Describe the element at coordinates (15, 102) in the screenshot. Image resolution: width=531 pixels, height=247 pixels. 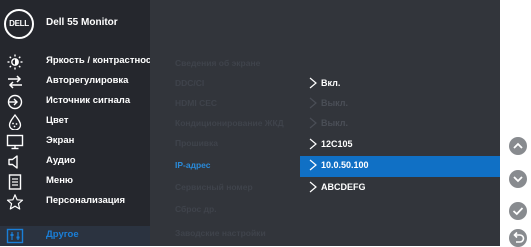
I see `input-source-icon` at that location.